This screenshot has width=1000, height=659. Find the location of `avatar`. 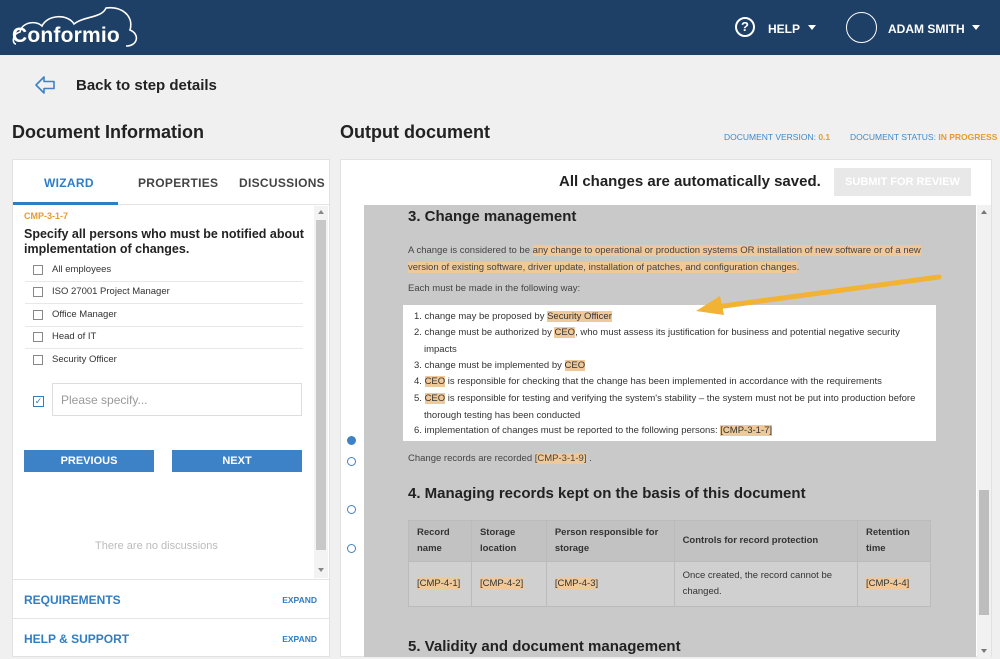

avatar is located at coordinates (861, 27).